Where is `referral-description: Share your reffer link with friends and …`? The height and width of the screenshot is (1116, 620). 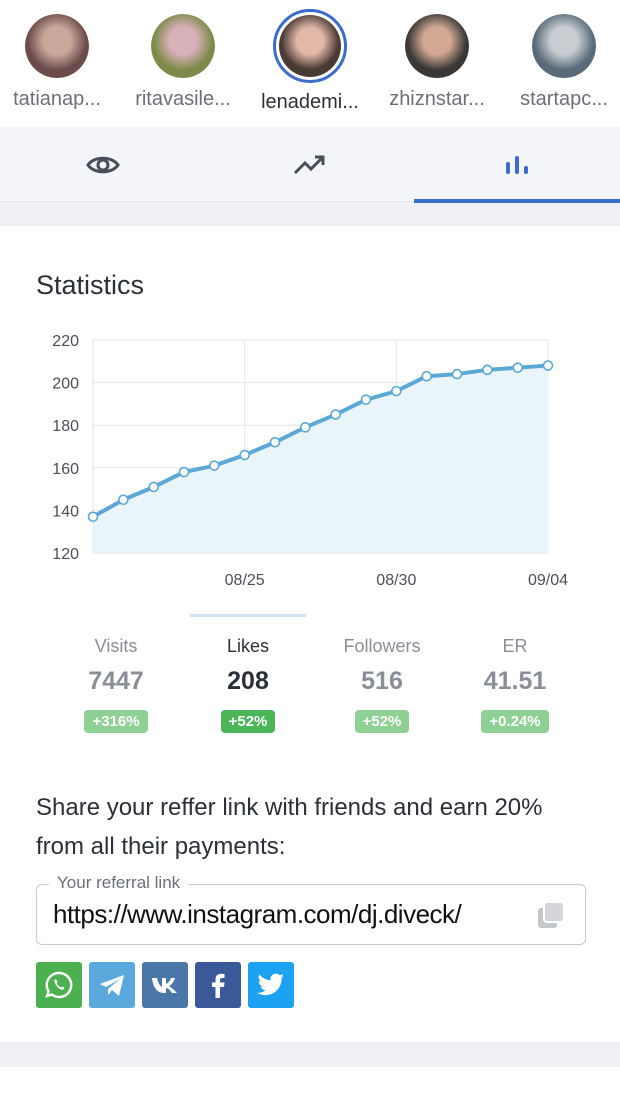 referral-description: Share your reffer link with friends and … is located at coordinates (289, 827).